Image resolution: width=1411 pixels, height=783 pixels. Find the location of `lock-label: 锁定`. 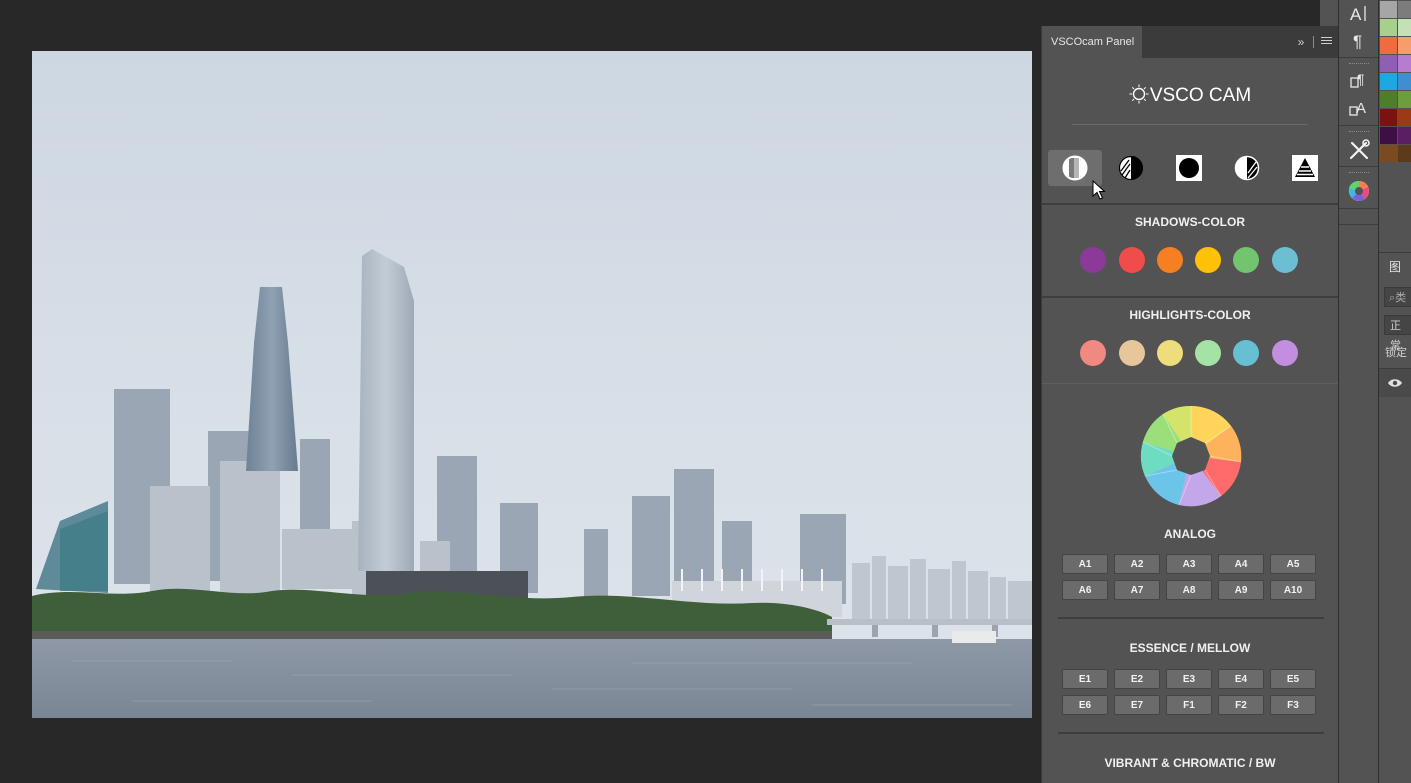

lock-label: 锁定 is located at coordinates (1396, 353).